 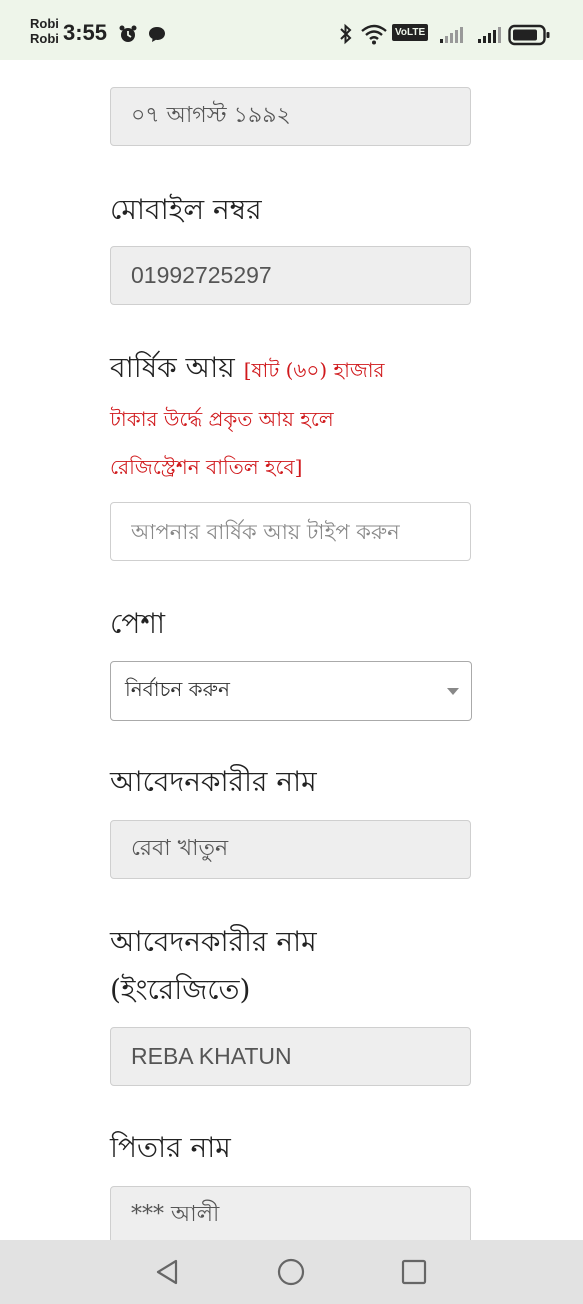 I want to click on applicant-name-field: রেবা খাতুন, so click(x=290, y=849).